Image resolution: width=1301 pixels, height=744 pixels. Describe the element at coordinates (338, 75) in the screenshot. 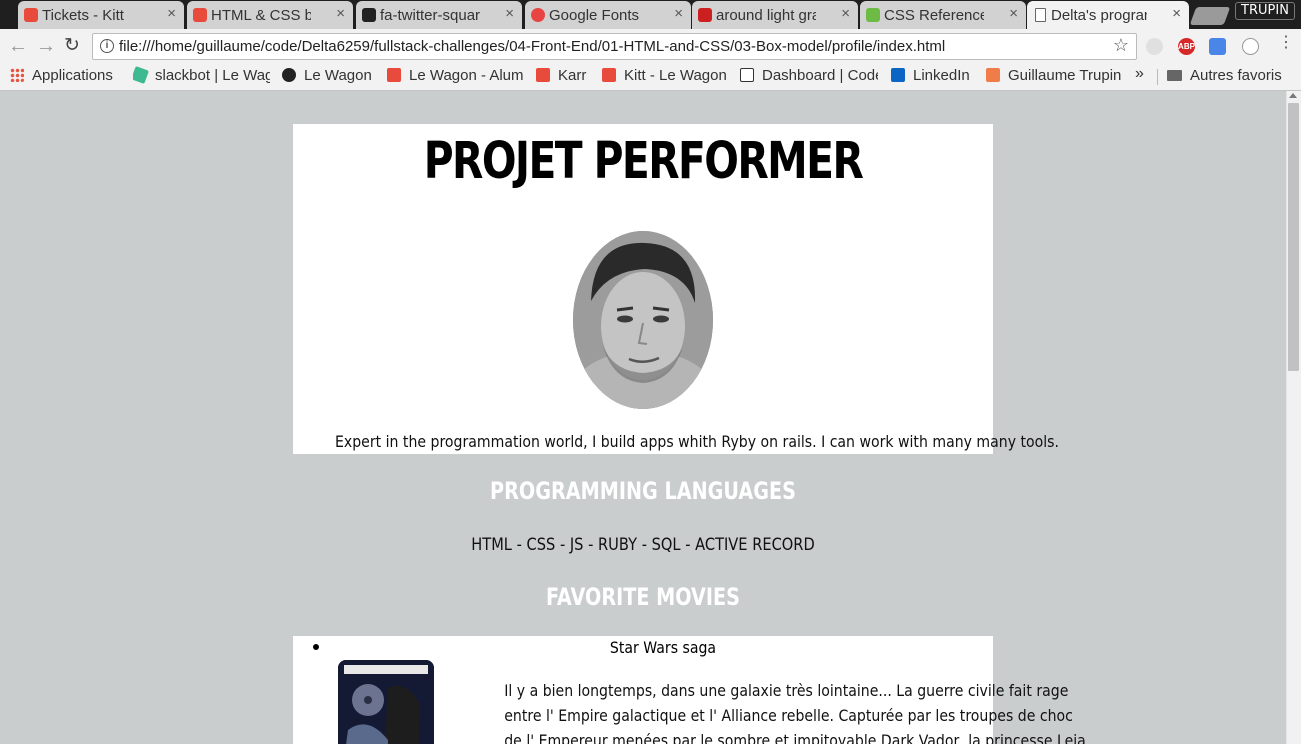

I see `bookmark-label: Le Wagon` at that location.